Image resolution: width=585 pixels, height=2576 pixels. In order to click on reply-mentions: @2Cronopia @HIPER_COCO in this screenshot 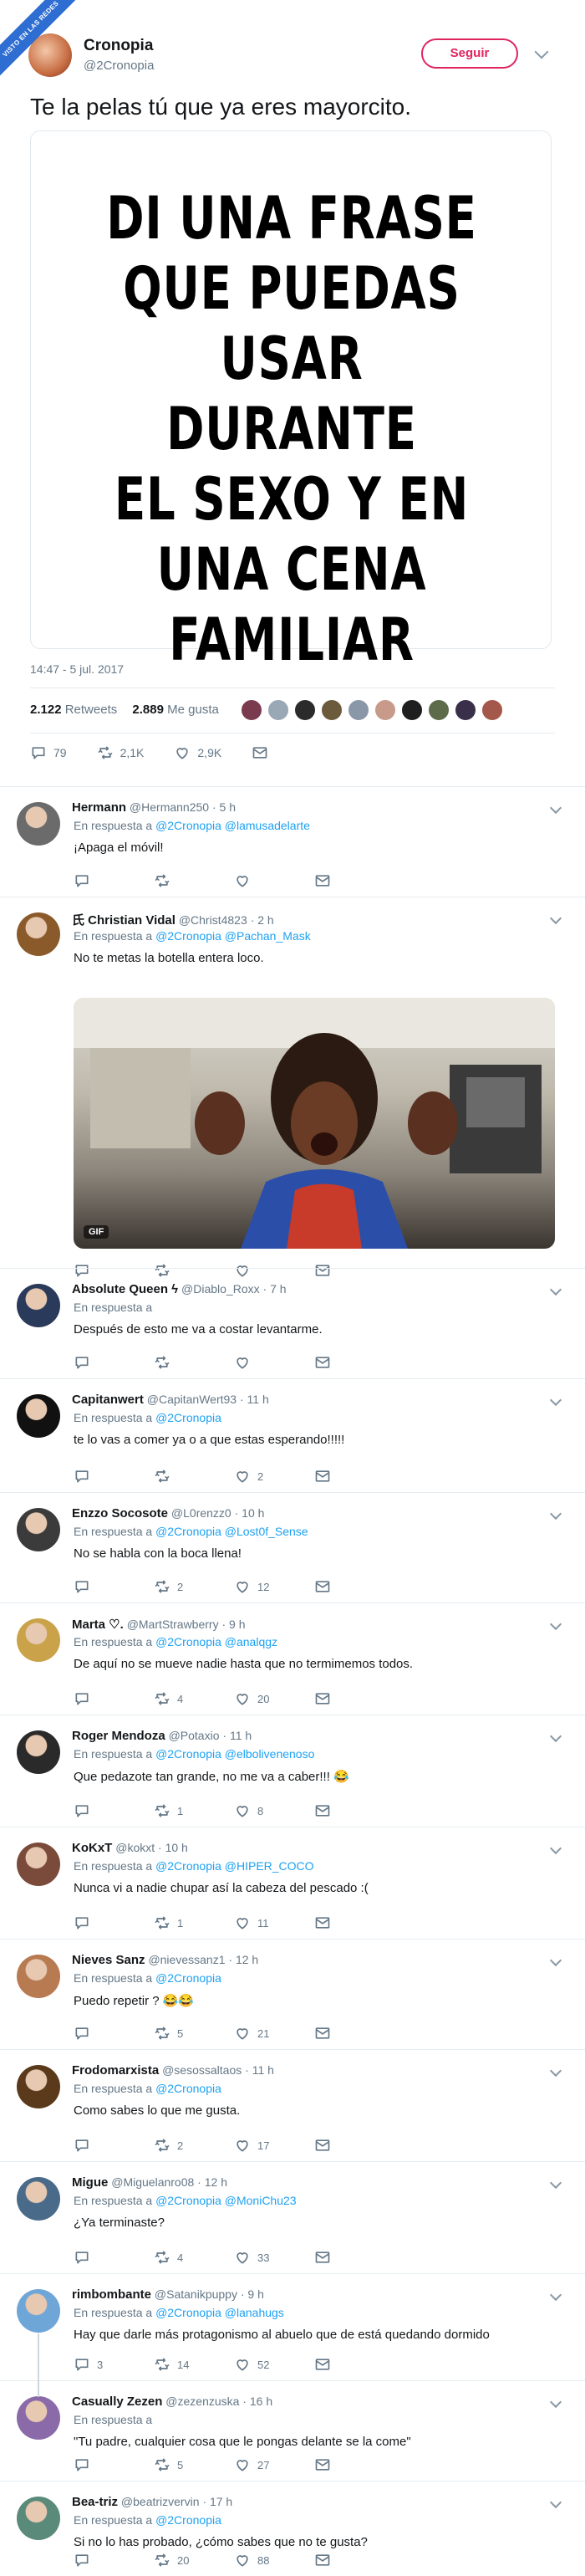, I will do `click(234, 1866)`.